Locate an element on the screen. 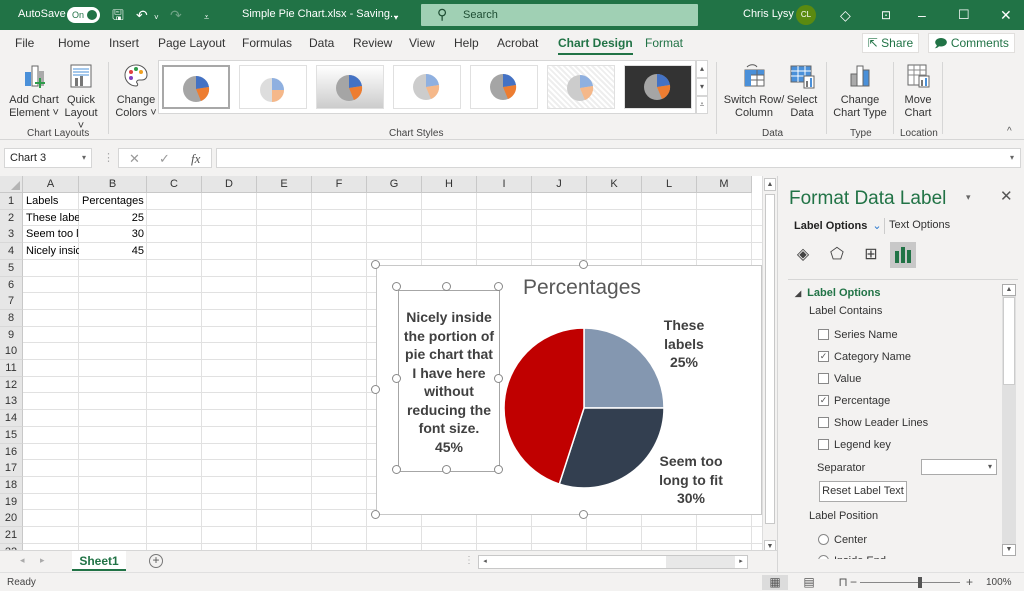  reset-label-text-button: Reset Label Text is located at coordinates (863, 491).